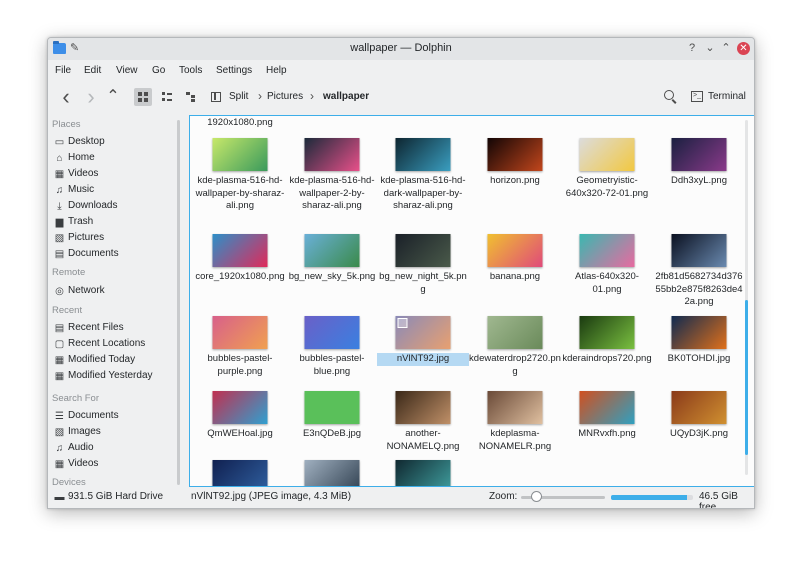 The height and width of the screenshot is (563, 800). I want to click on split-icon, so click(216, 97).